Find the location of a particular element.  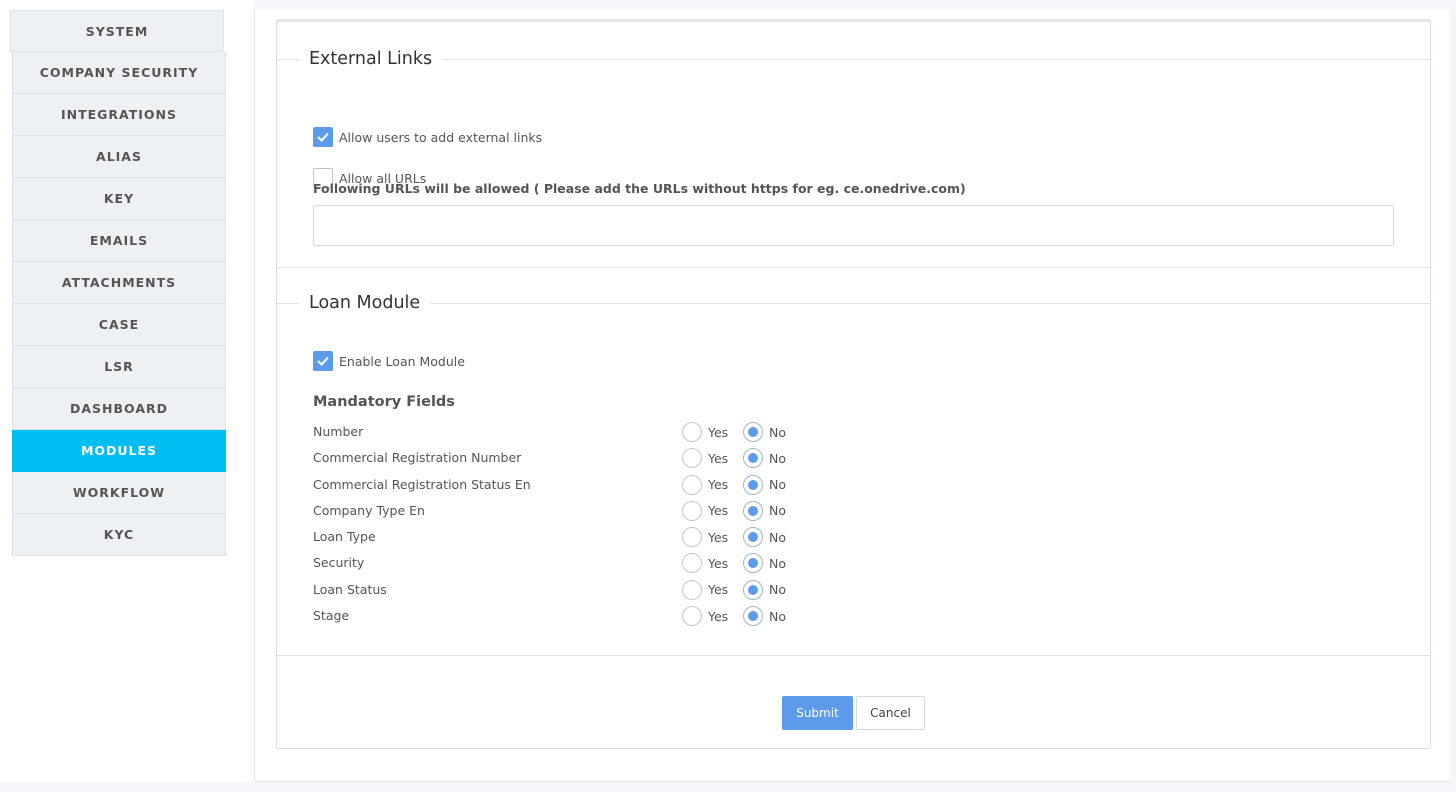

field-label: Loan Status is located at coordinates (350, 589).